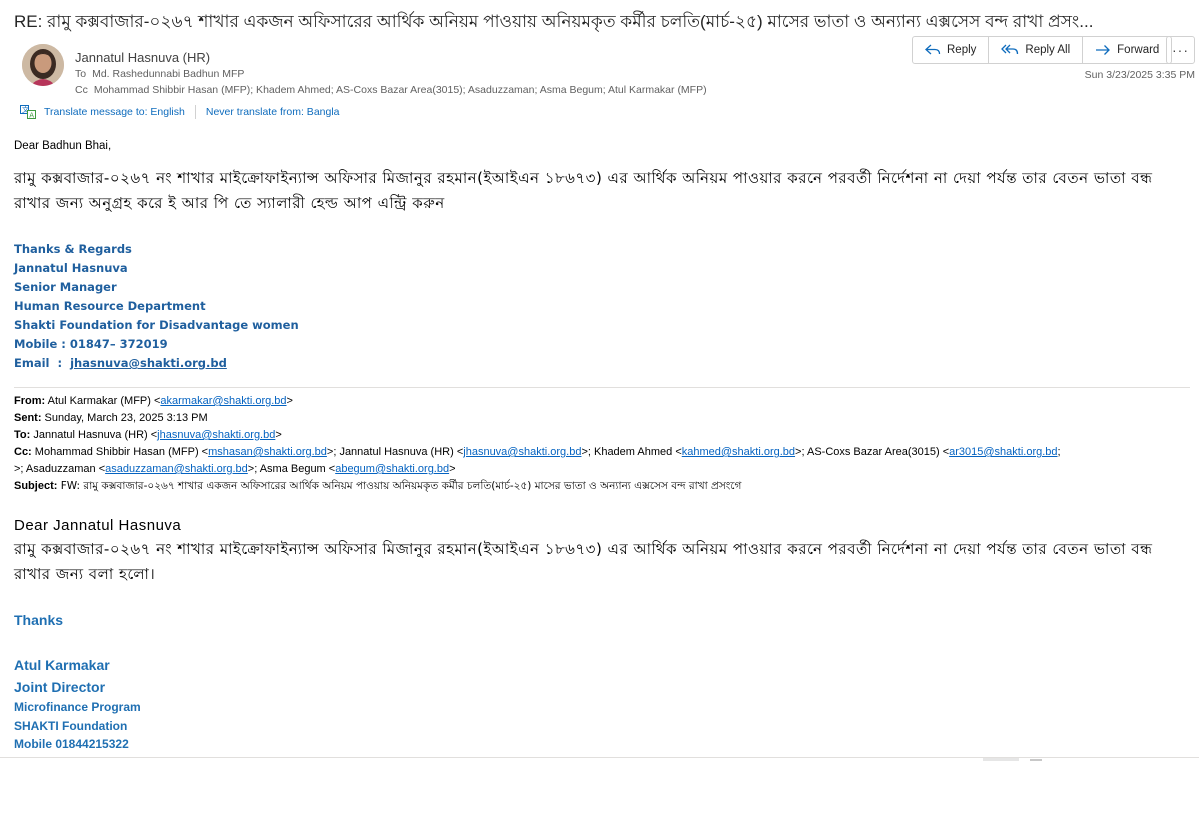  Describe the element at coordinates (81, 90) in the screenshot. I see `cc-label: Cc` at that location.